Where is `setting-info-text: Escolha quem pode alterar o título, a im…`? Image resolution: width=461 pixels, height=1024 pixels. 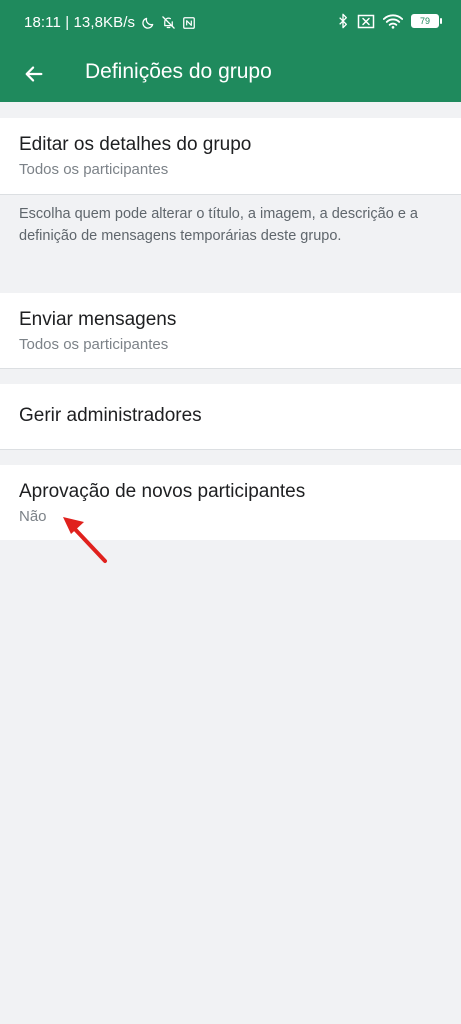 setting-info-text: Escolha quem pode alterar o título, a im… is located at coordinates (218, 225).